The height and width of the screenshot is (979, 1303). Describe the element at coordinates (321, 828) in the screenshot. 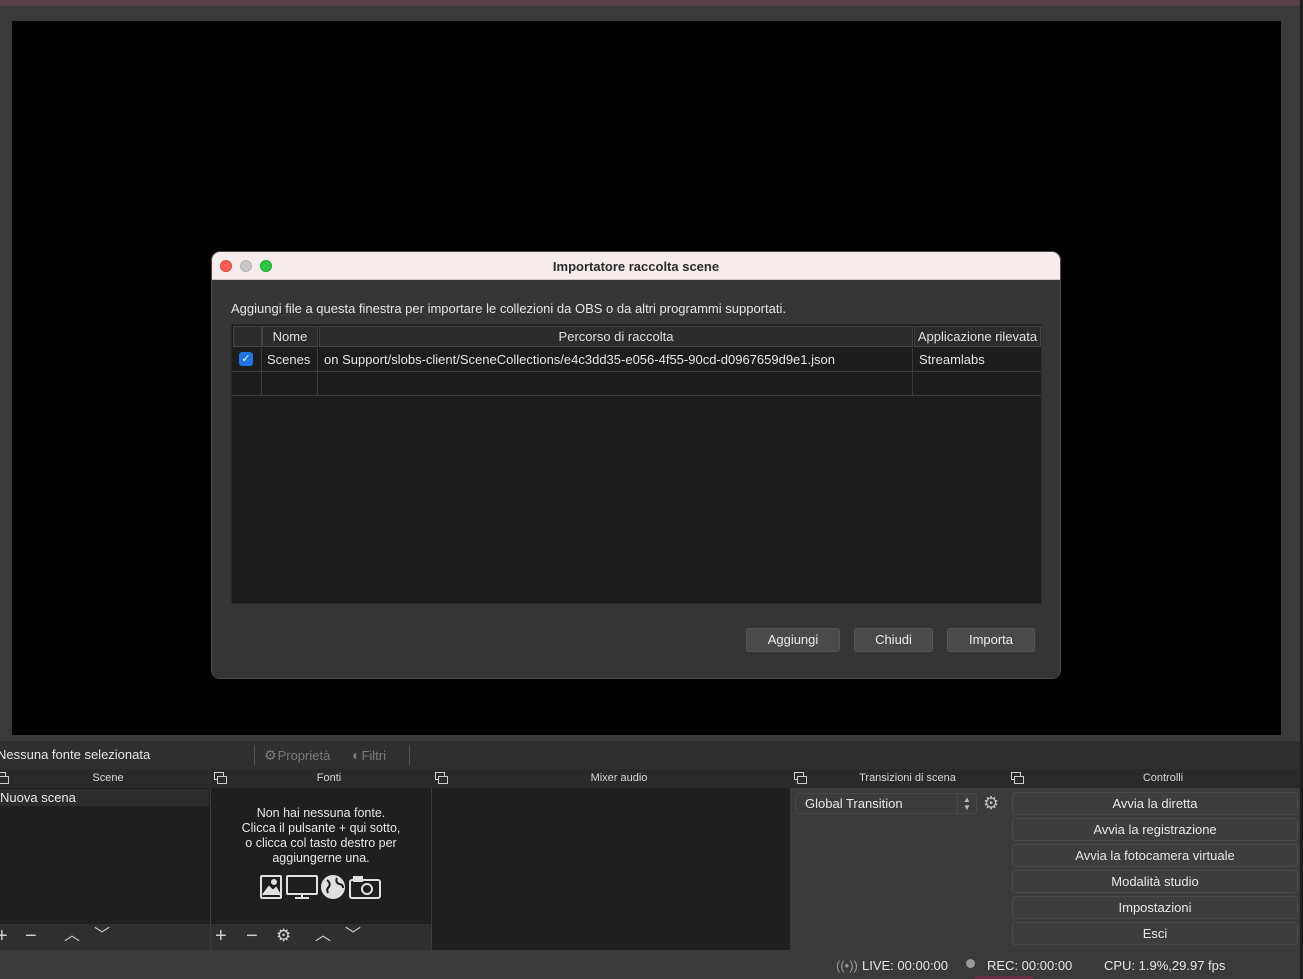

I see `empty-line: Clicca il pulsante + qui sotto,` at that location.